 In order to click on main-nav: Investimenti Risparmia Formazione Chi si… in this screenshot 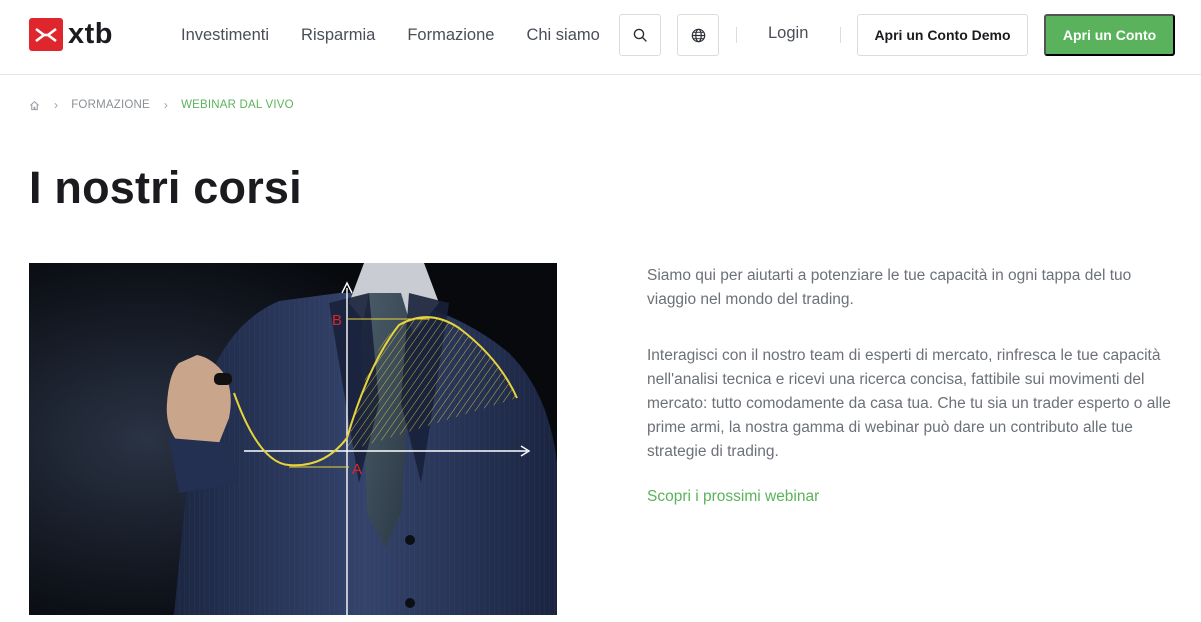, I will do `click(406, 35)`.